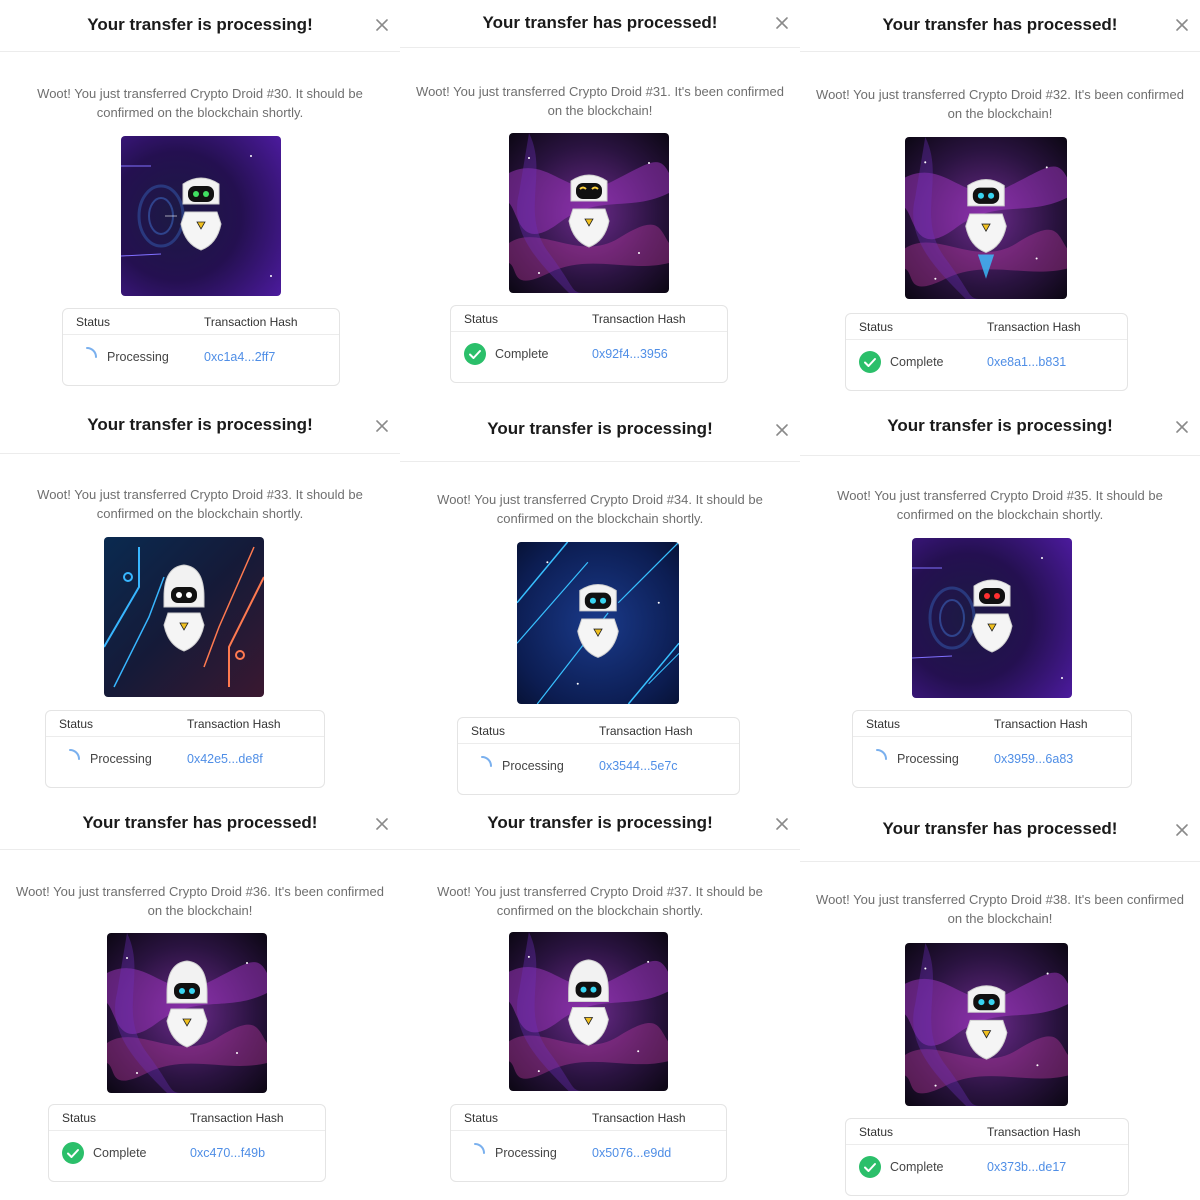 The image size is (1200, 1200). I want to click on transaction-hash-link: 0x92f4...3956, so click(630, 354).